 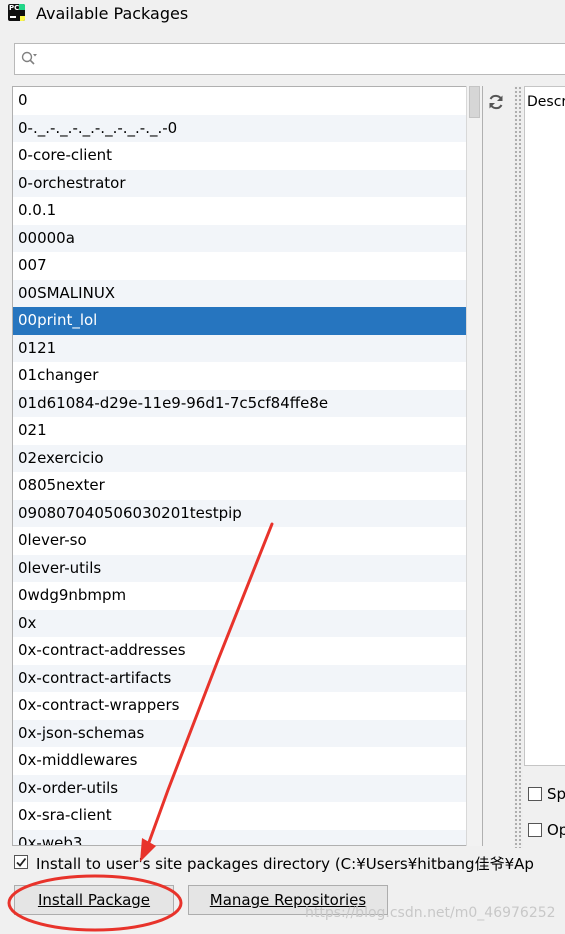 I want to click on package-row: 0x-contract-artifacts, so click(x=246, y=678).